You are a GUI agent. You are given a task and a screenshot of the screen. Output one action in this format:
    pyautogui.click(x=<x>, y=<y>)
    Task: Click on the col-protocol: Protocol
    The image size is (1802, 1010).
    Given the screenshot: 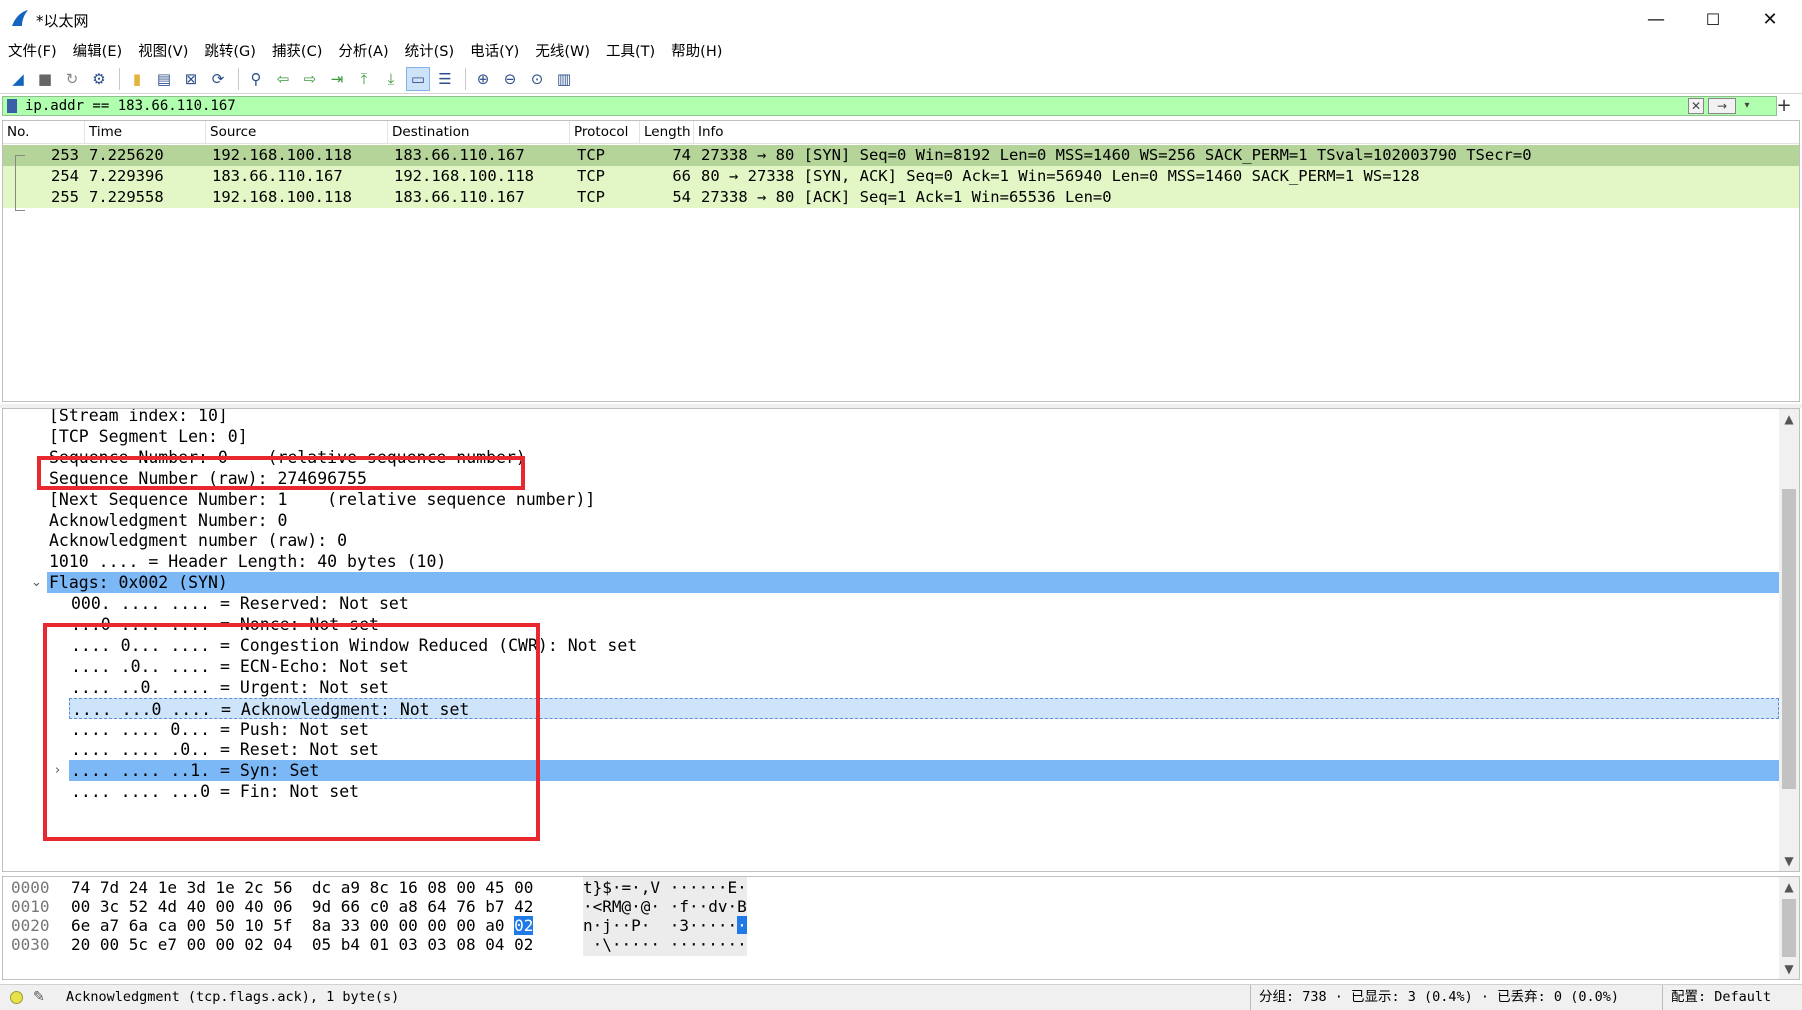 What is the action you would take?
    pyautogui.click(x=605, y=132)
    